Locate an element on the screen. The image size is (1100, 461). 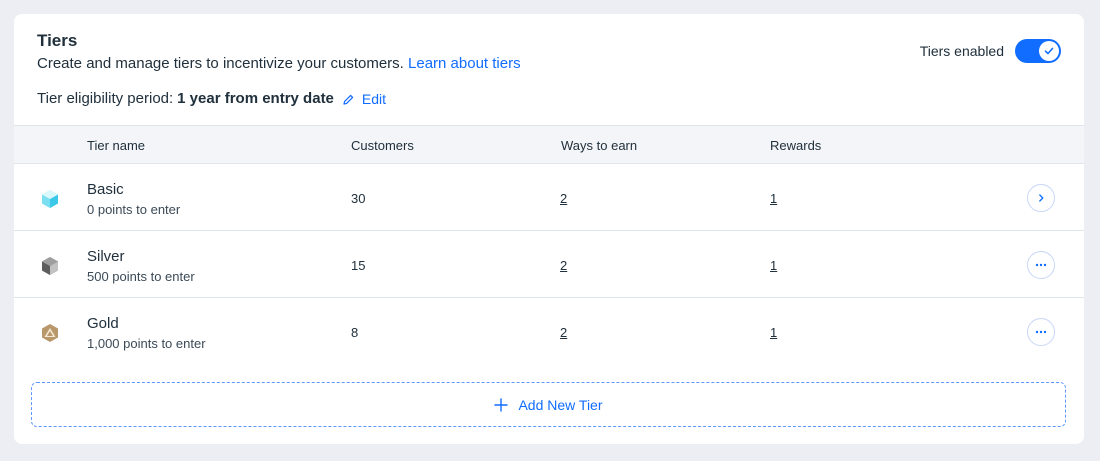
column-header-customers: Customers is located at coordinates (382, 145).